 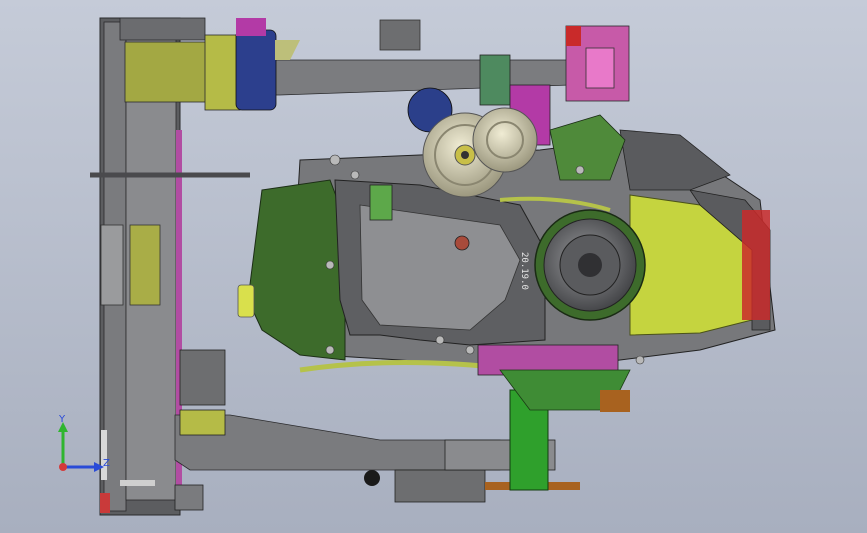 I want to click on engraved-part-number: 20.19.0, so click(x=524, y=271).